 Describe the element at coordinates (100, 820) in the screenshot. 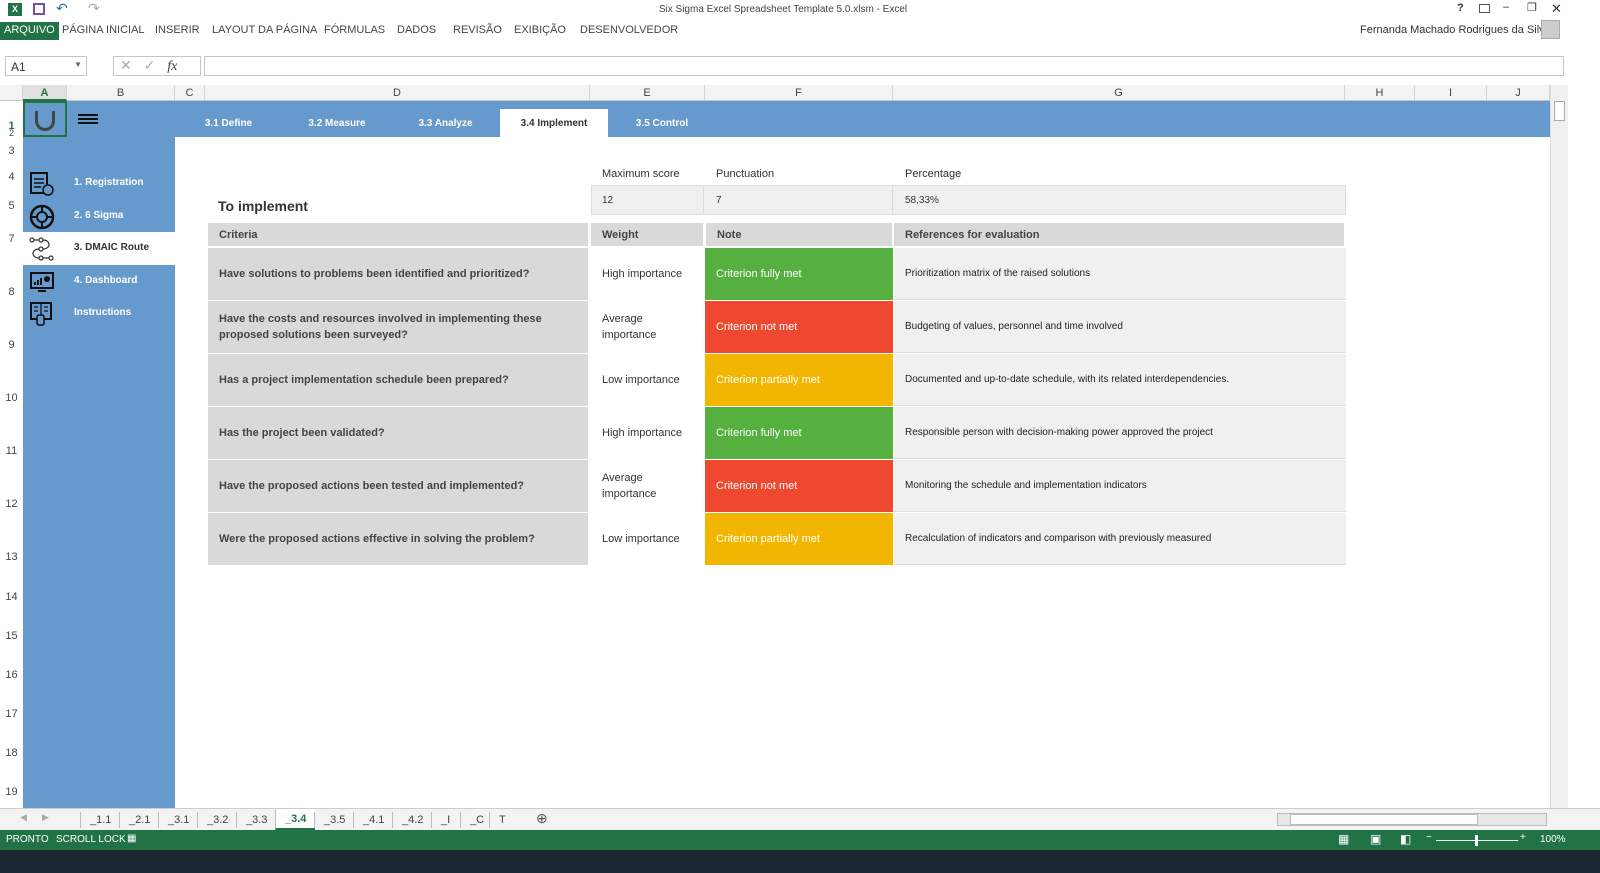

I see `sheet-tab: _1.1` at that location.